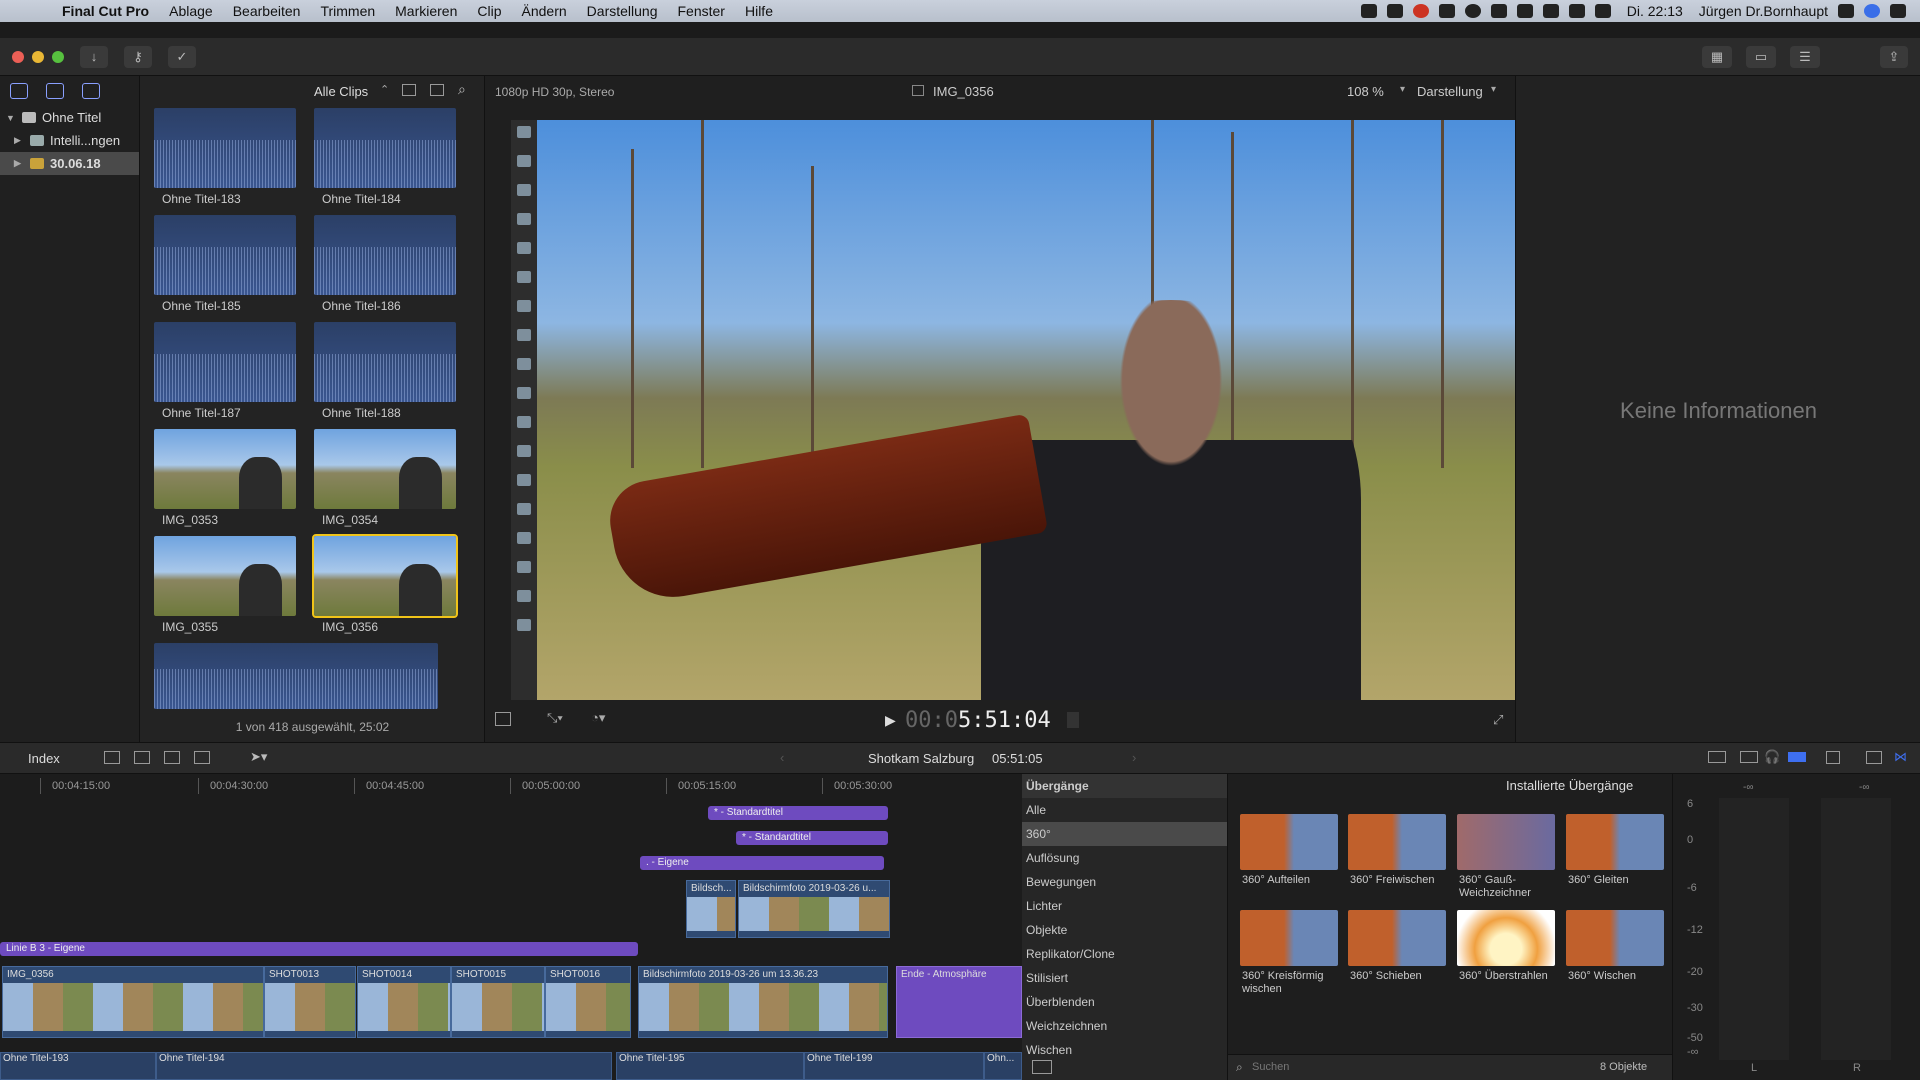 This screenshot has width=1920, height=1080. What do you see at coordinates (142, 757) in the screenshot?
I see `insert-clip-icon` at bounding box center [142, 757].